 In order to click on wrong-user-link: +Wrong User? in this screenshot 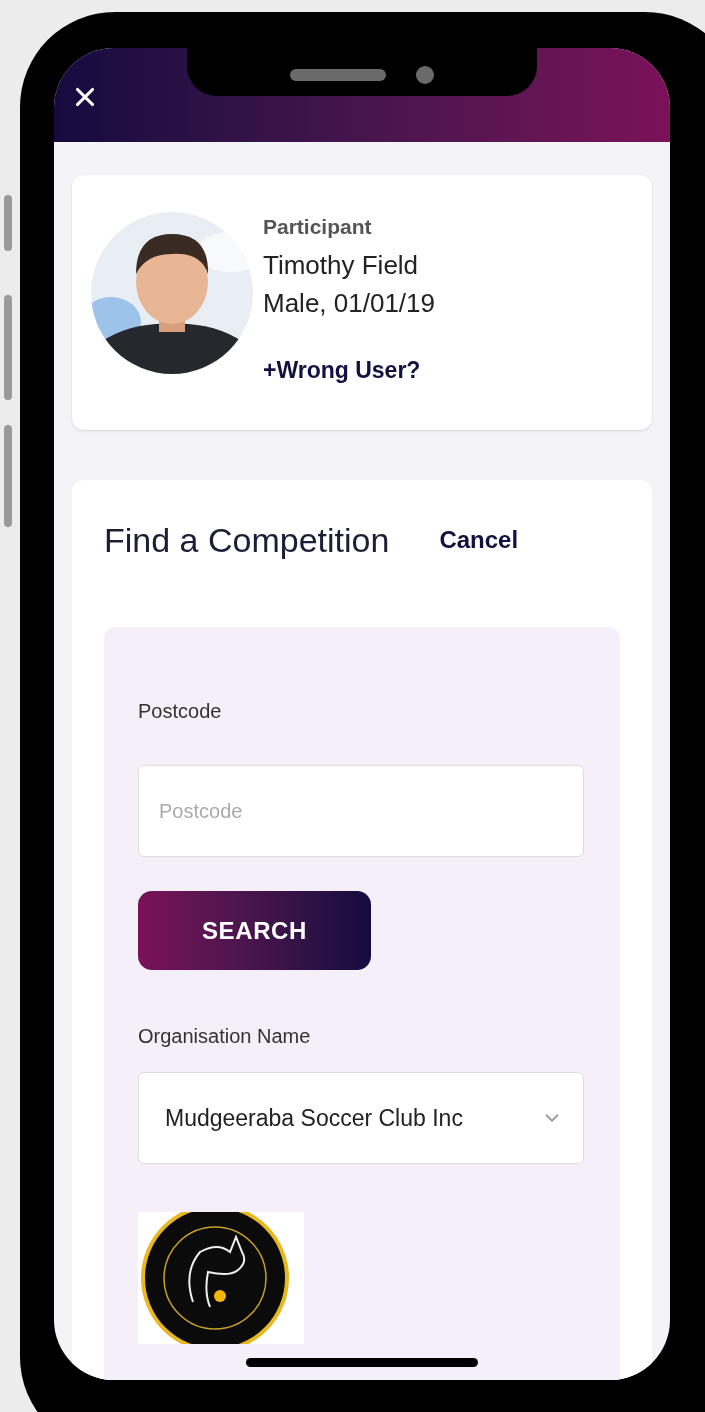, I will do `click(349, 370)`.